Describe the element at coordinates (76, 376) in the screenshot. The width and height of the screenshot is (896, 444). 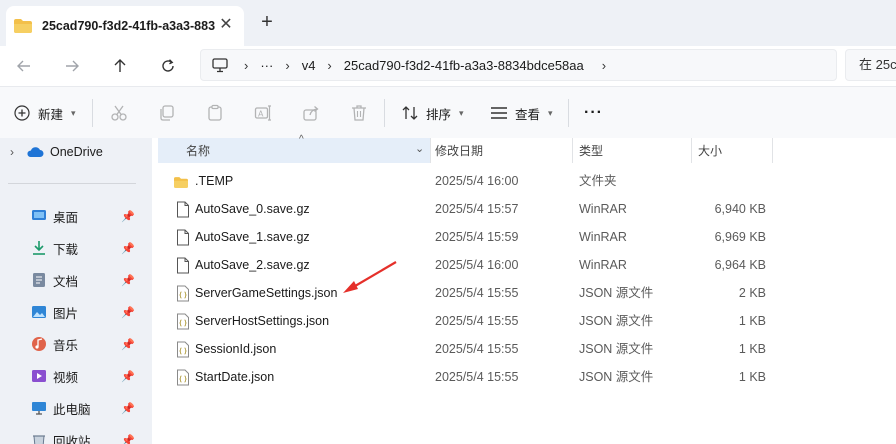
I see `sidebar-item-video: 视频 📌` at that location.